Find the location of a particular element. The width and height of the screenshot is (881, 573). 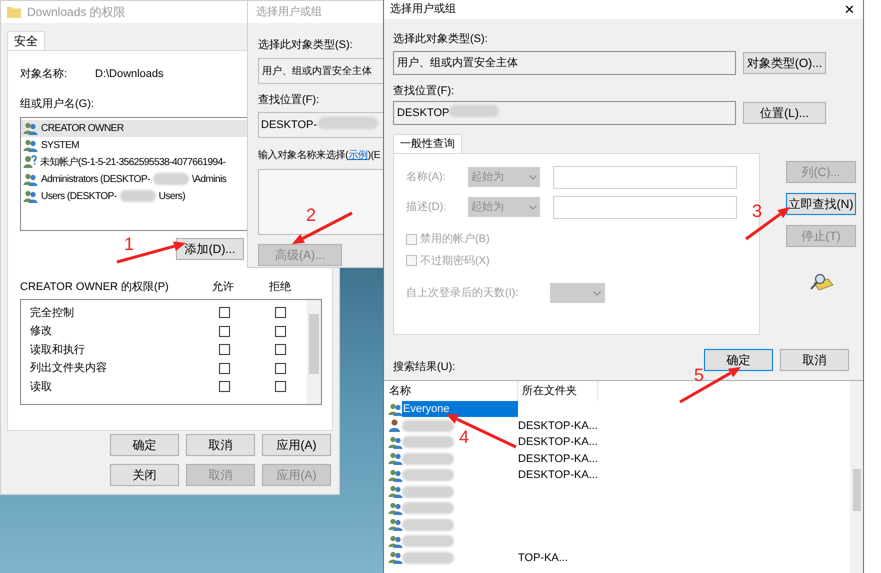

permission-name: 列出文件夹内容 is located at coordinates (68, 368).